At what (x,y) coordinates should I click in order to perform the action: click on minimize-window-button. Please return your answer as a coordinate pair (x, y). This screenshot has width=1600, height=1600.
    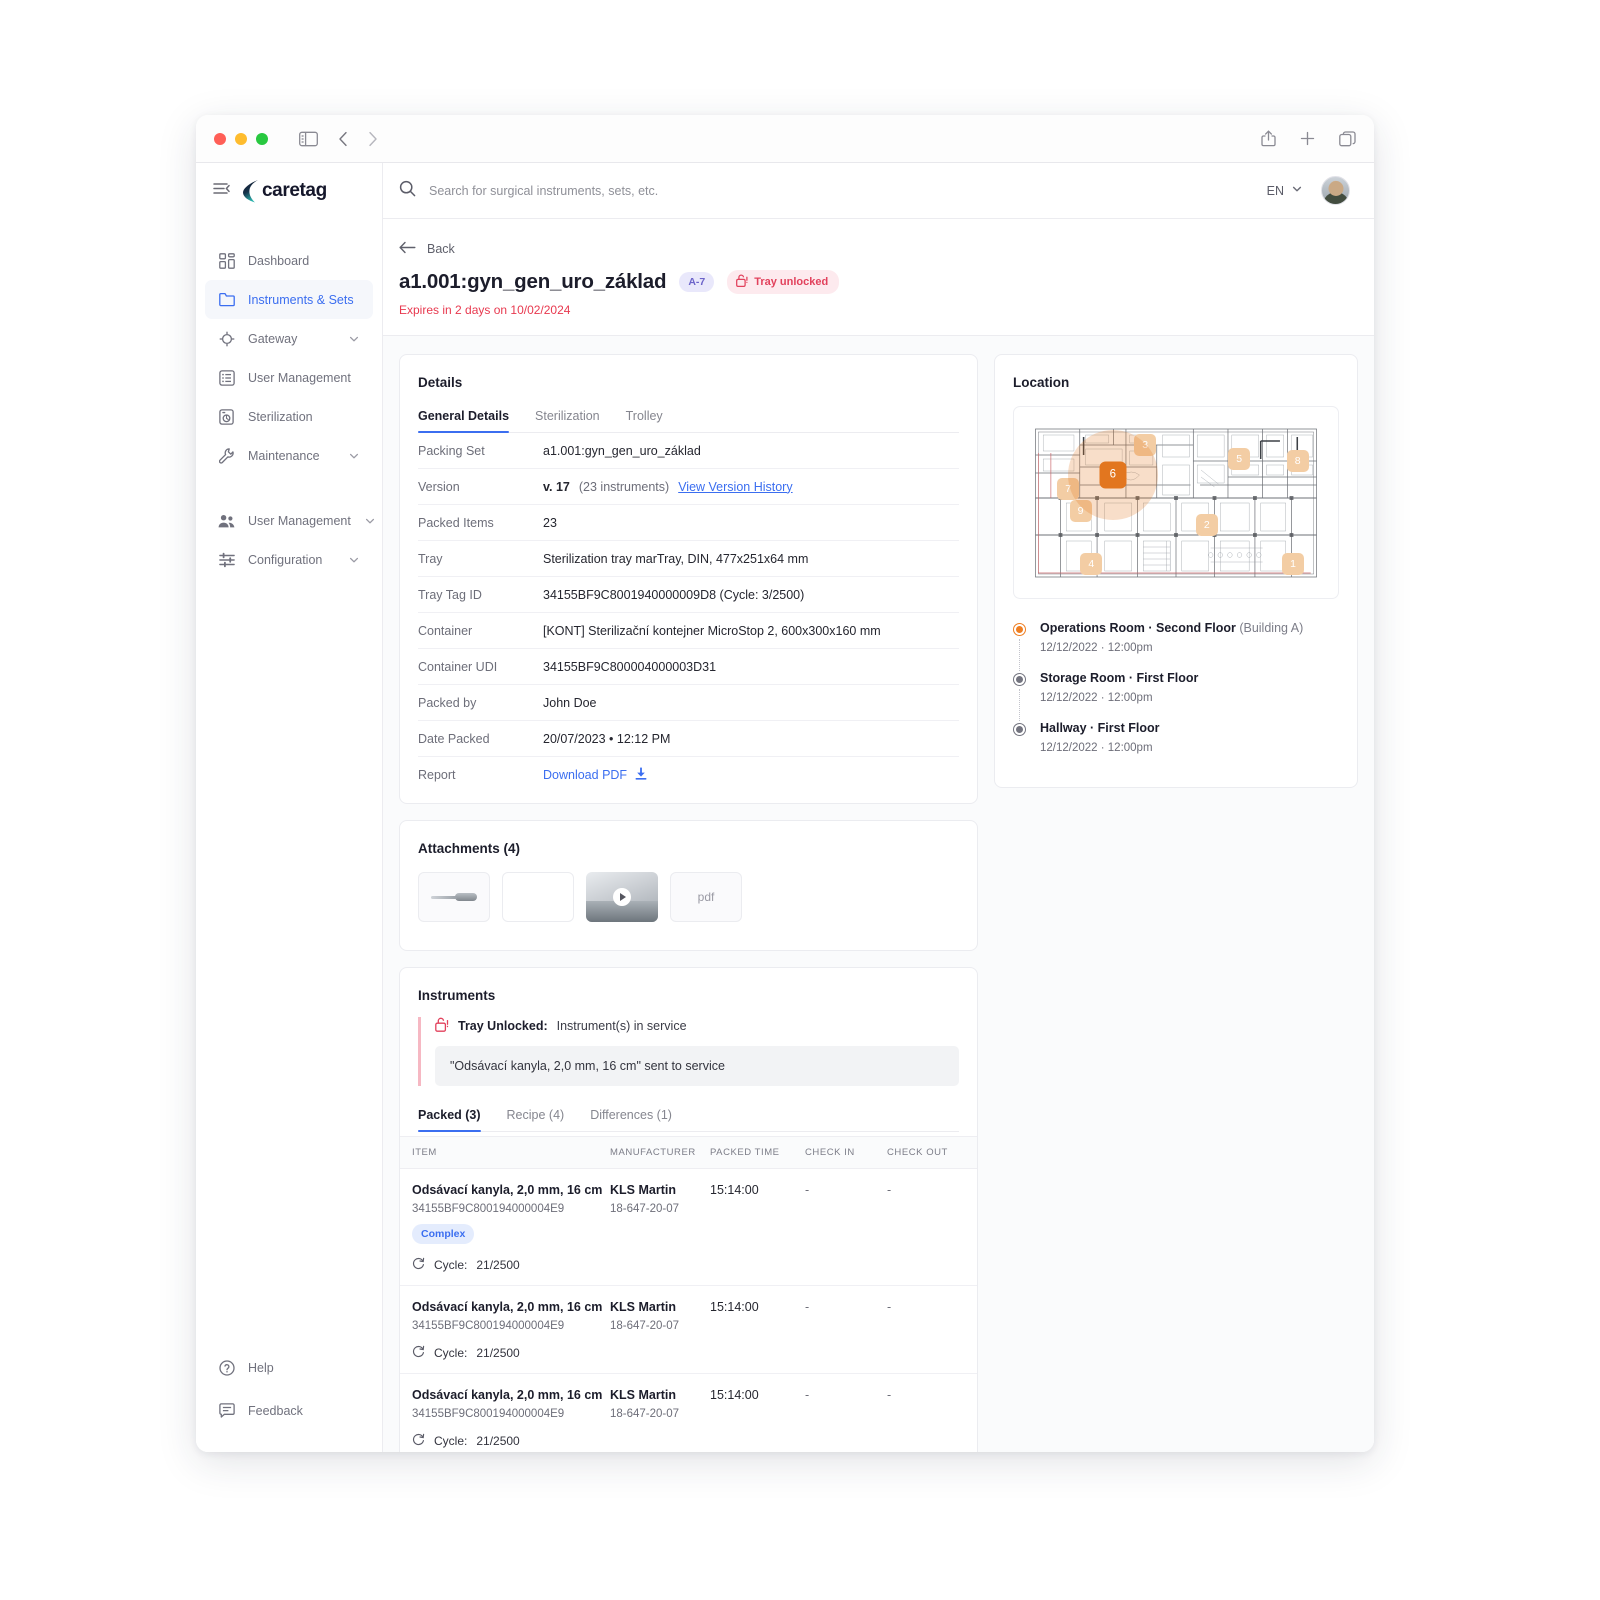
    Looking at the image, I should click on (241, 138).